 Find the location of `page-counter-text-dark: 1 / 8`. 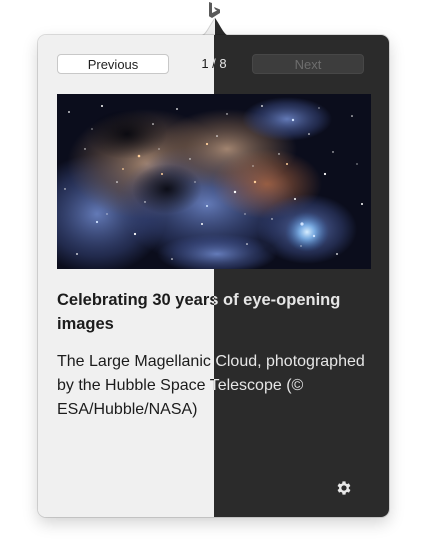

page-counter-text-dark: 1 / 8 is located at coordinates (220, 63).